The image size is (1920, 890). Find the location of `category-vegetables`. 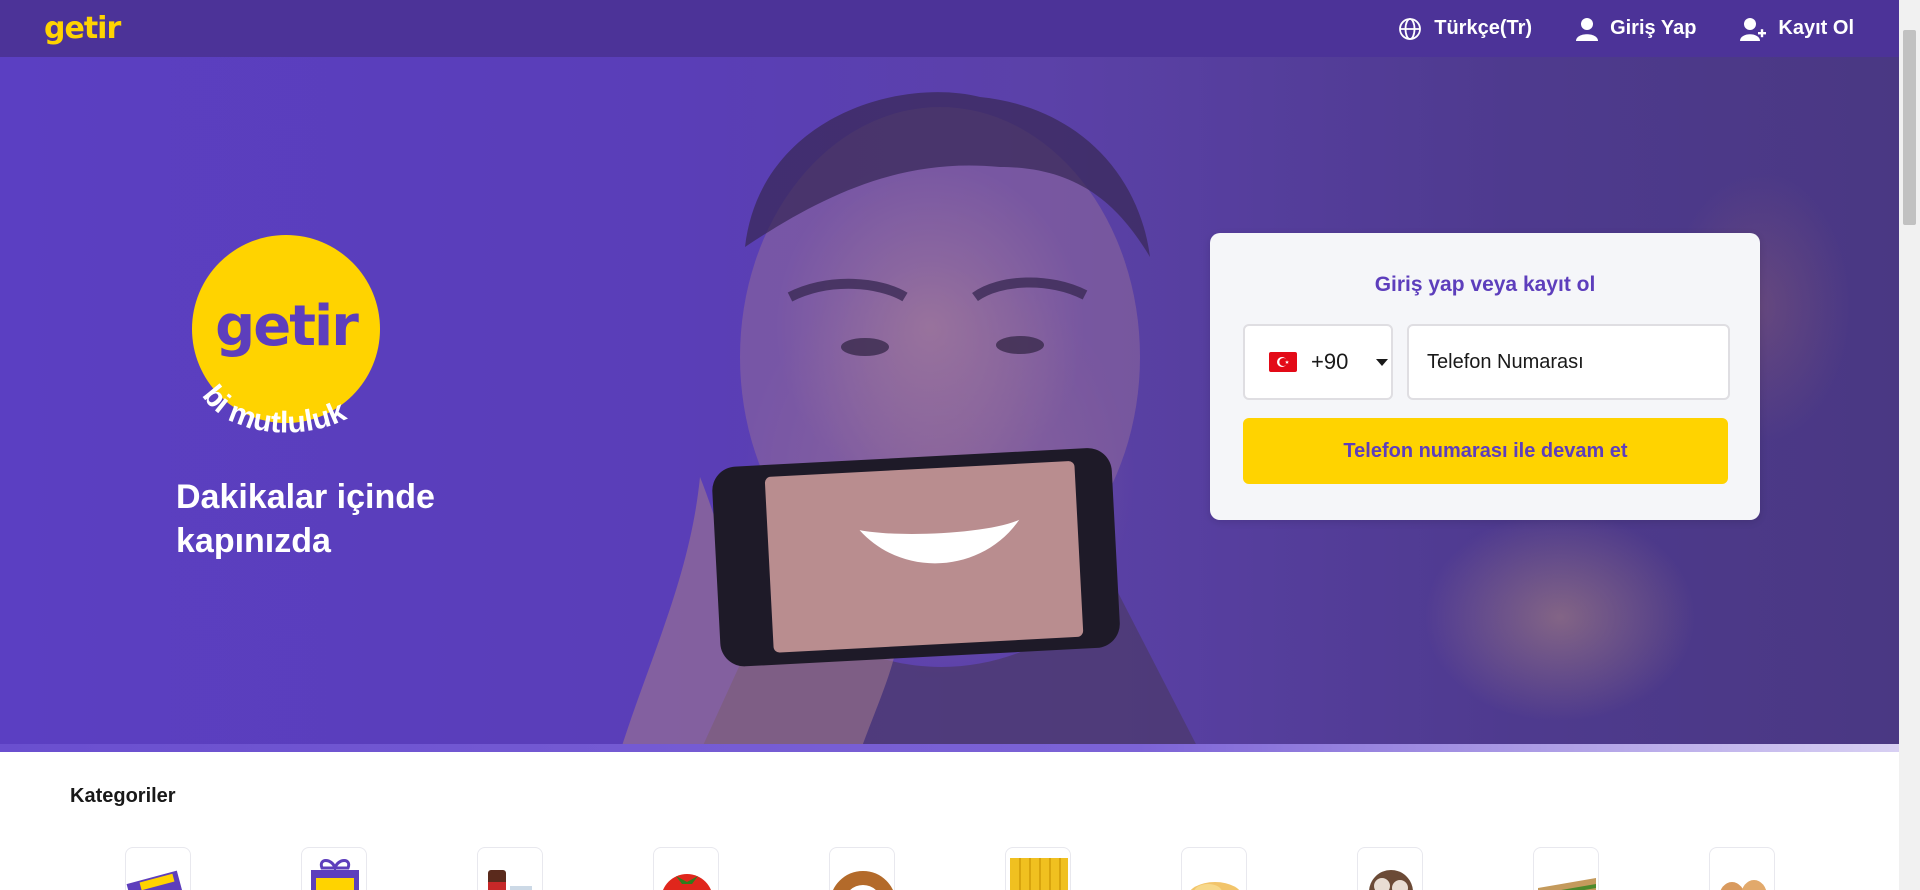

category-vegetables is located at coordinates (686, 868).